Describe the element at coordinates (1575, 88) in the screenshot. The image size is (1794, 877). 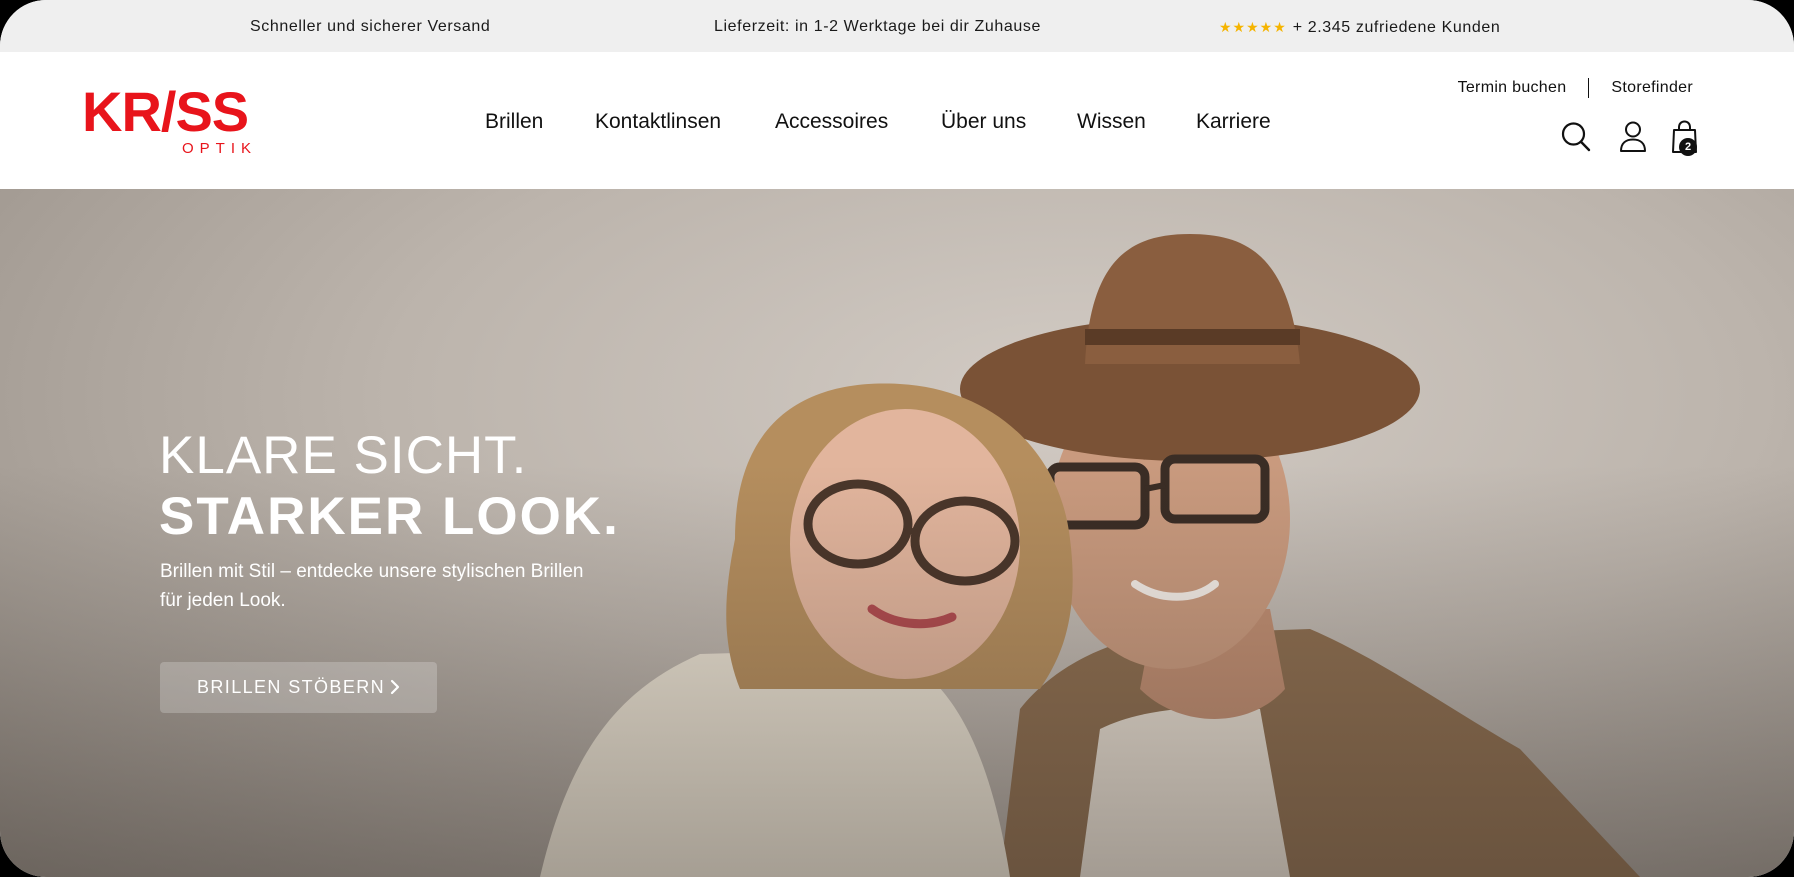
I see `utility-links: Termin buchen Storefinder` at that location.